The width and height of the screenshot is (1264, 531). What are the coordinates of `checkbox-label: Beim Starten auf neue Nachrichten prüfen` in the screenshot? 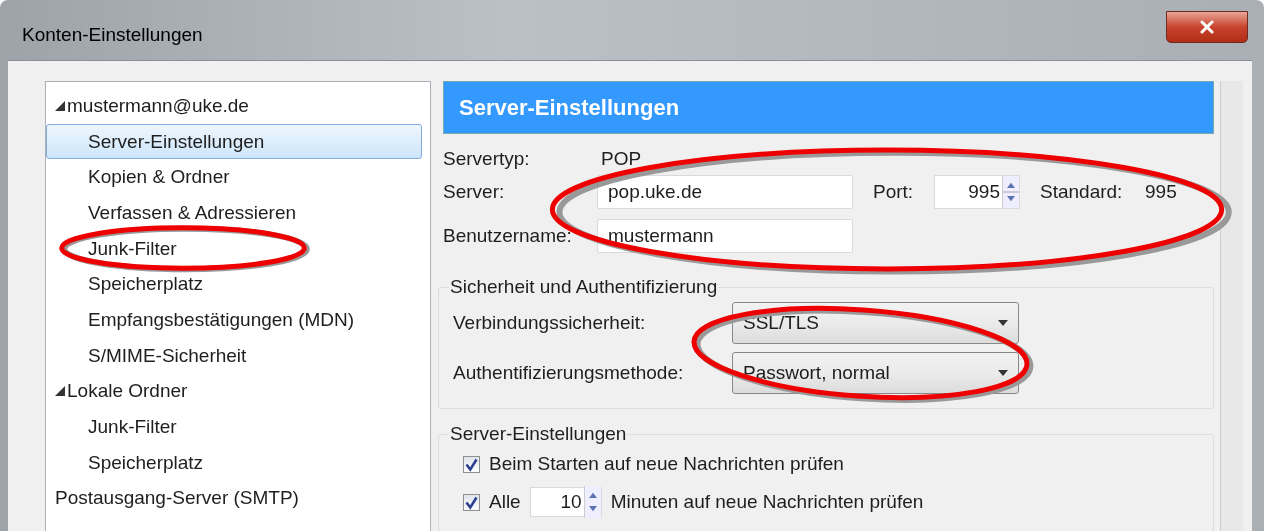 It's located at (666, 464).